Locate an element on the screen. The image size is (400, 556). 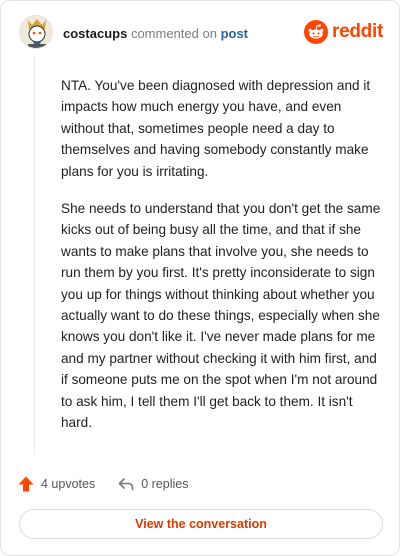
comment-header: costacups commented on post reddit is located at coordinates (202, 34).